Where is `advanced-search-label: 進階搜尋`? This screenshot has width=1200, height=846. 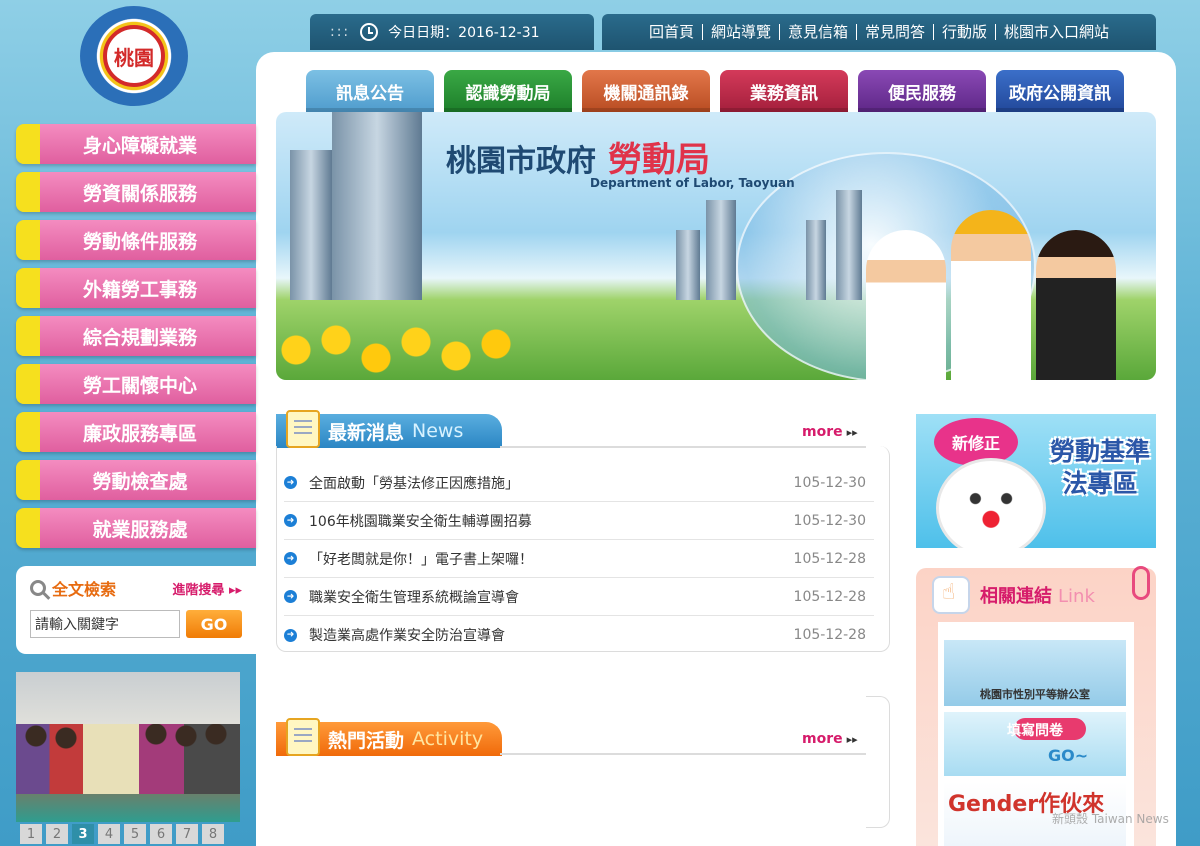 advanced-search-label: 進階搜尋 is located at coordinates (198, 590).